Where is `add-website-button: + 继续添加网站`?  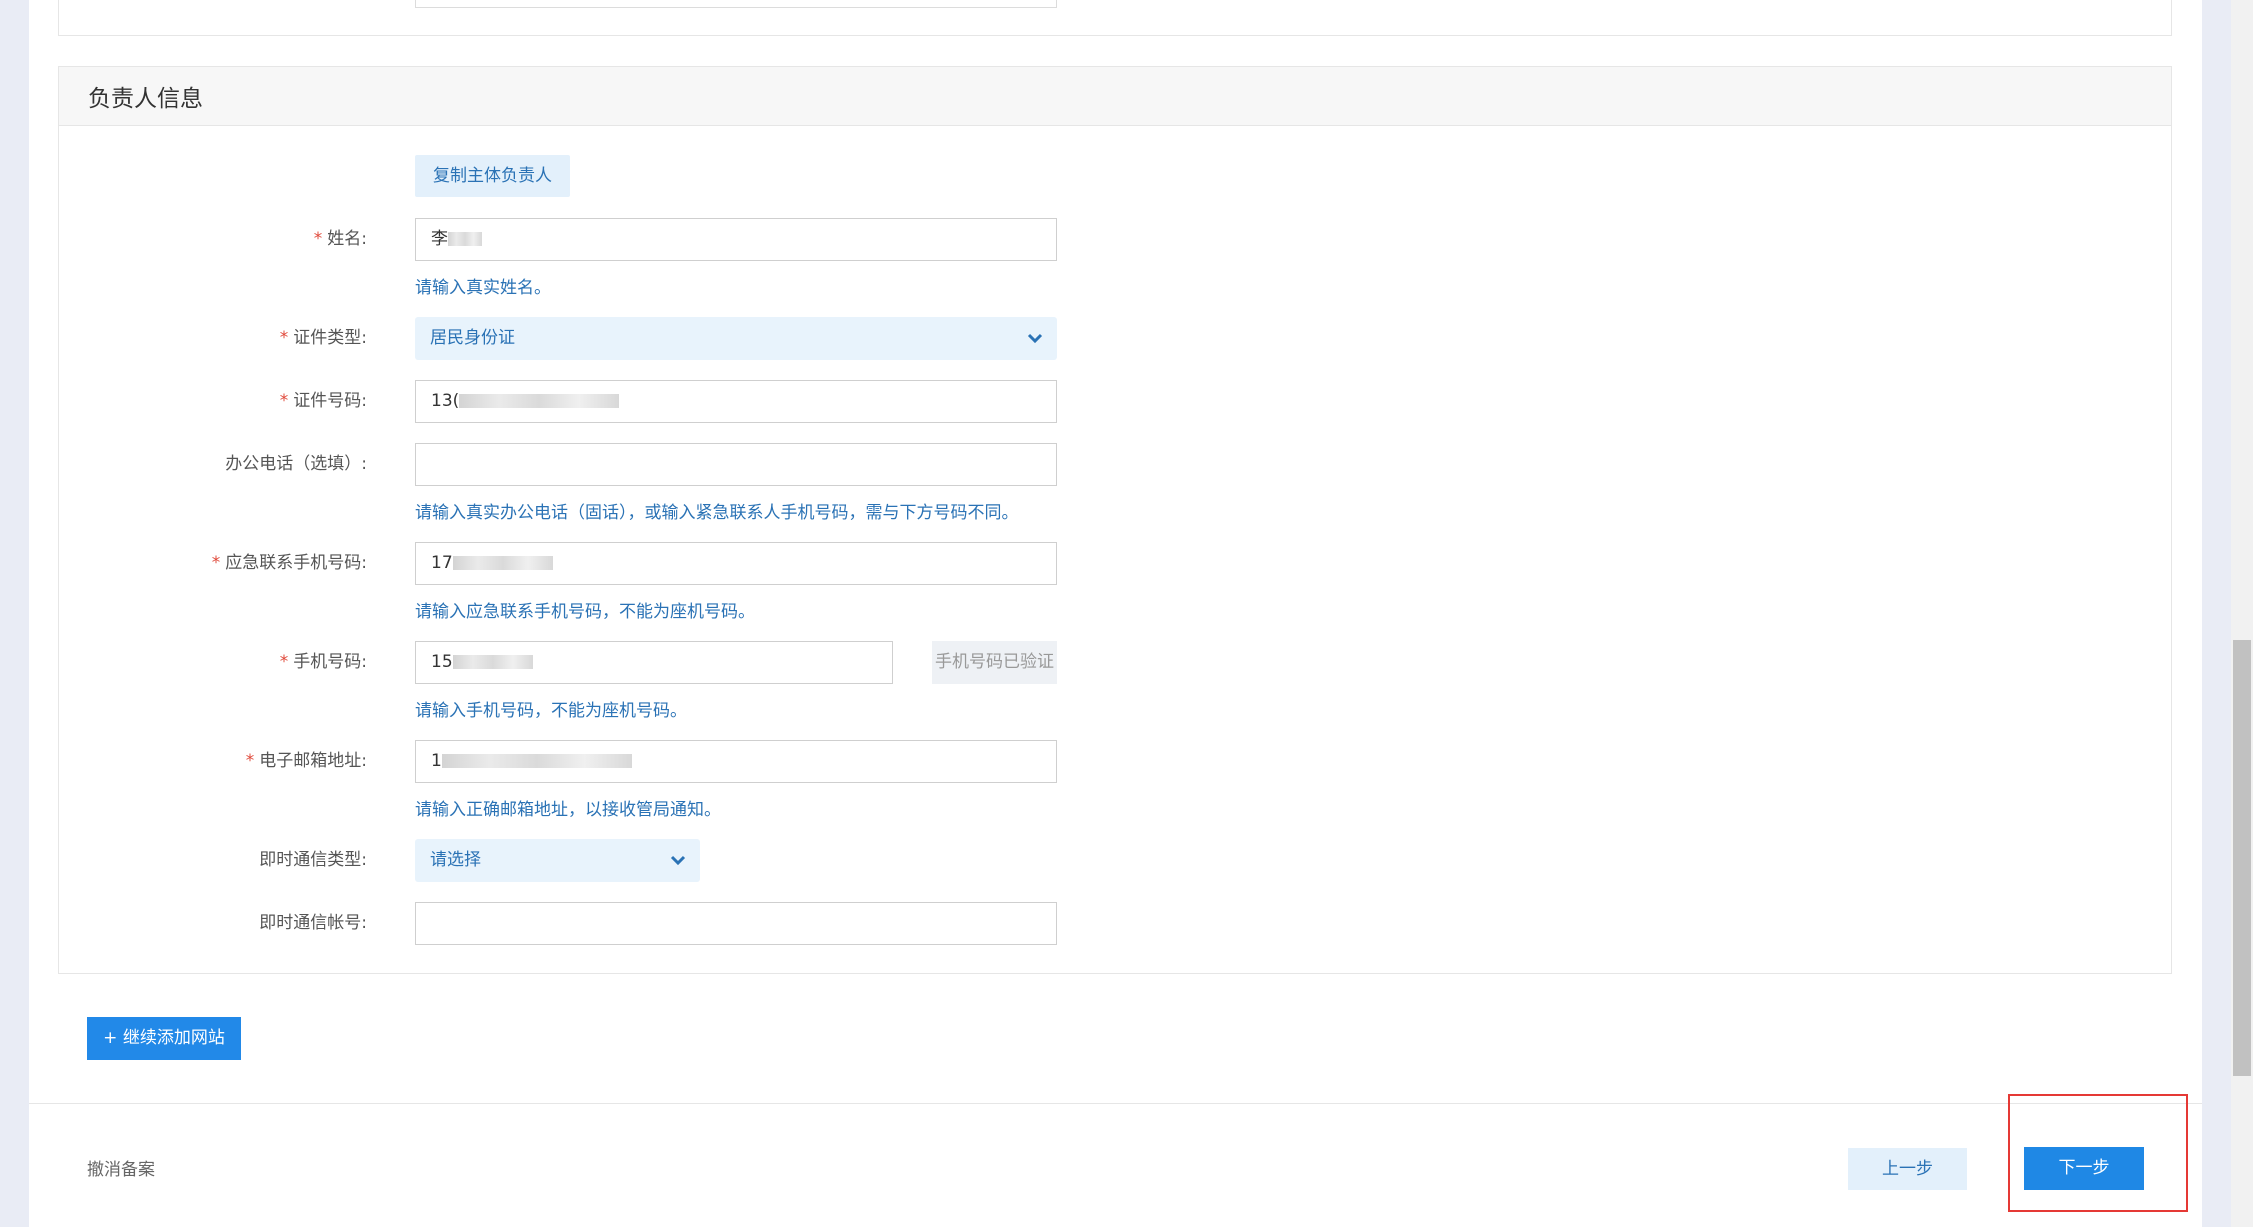
add-website-button: + 继续添加网站 is located at coordinates (164, 1038).